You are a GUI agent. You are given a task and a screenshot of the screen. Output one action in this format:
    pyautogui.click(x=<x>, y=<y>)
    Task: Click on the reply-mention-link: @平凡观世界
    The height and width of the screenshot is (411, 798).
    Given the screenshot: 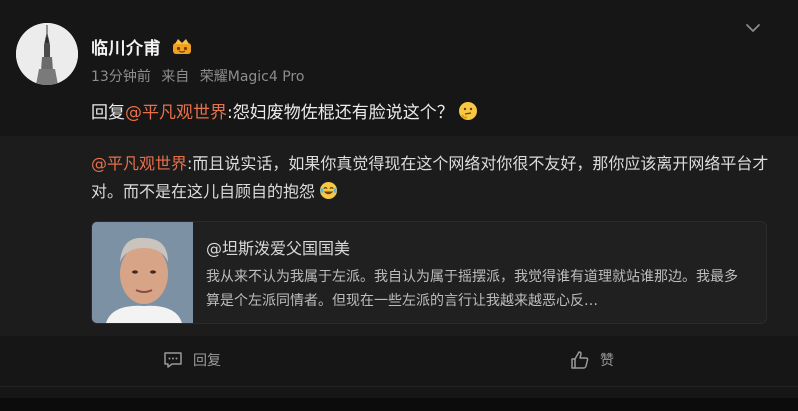 What is the action you would take?
    pyautogui.click(x=176, y=113)
    